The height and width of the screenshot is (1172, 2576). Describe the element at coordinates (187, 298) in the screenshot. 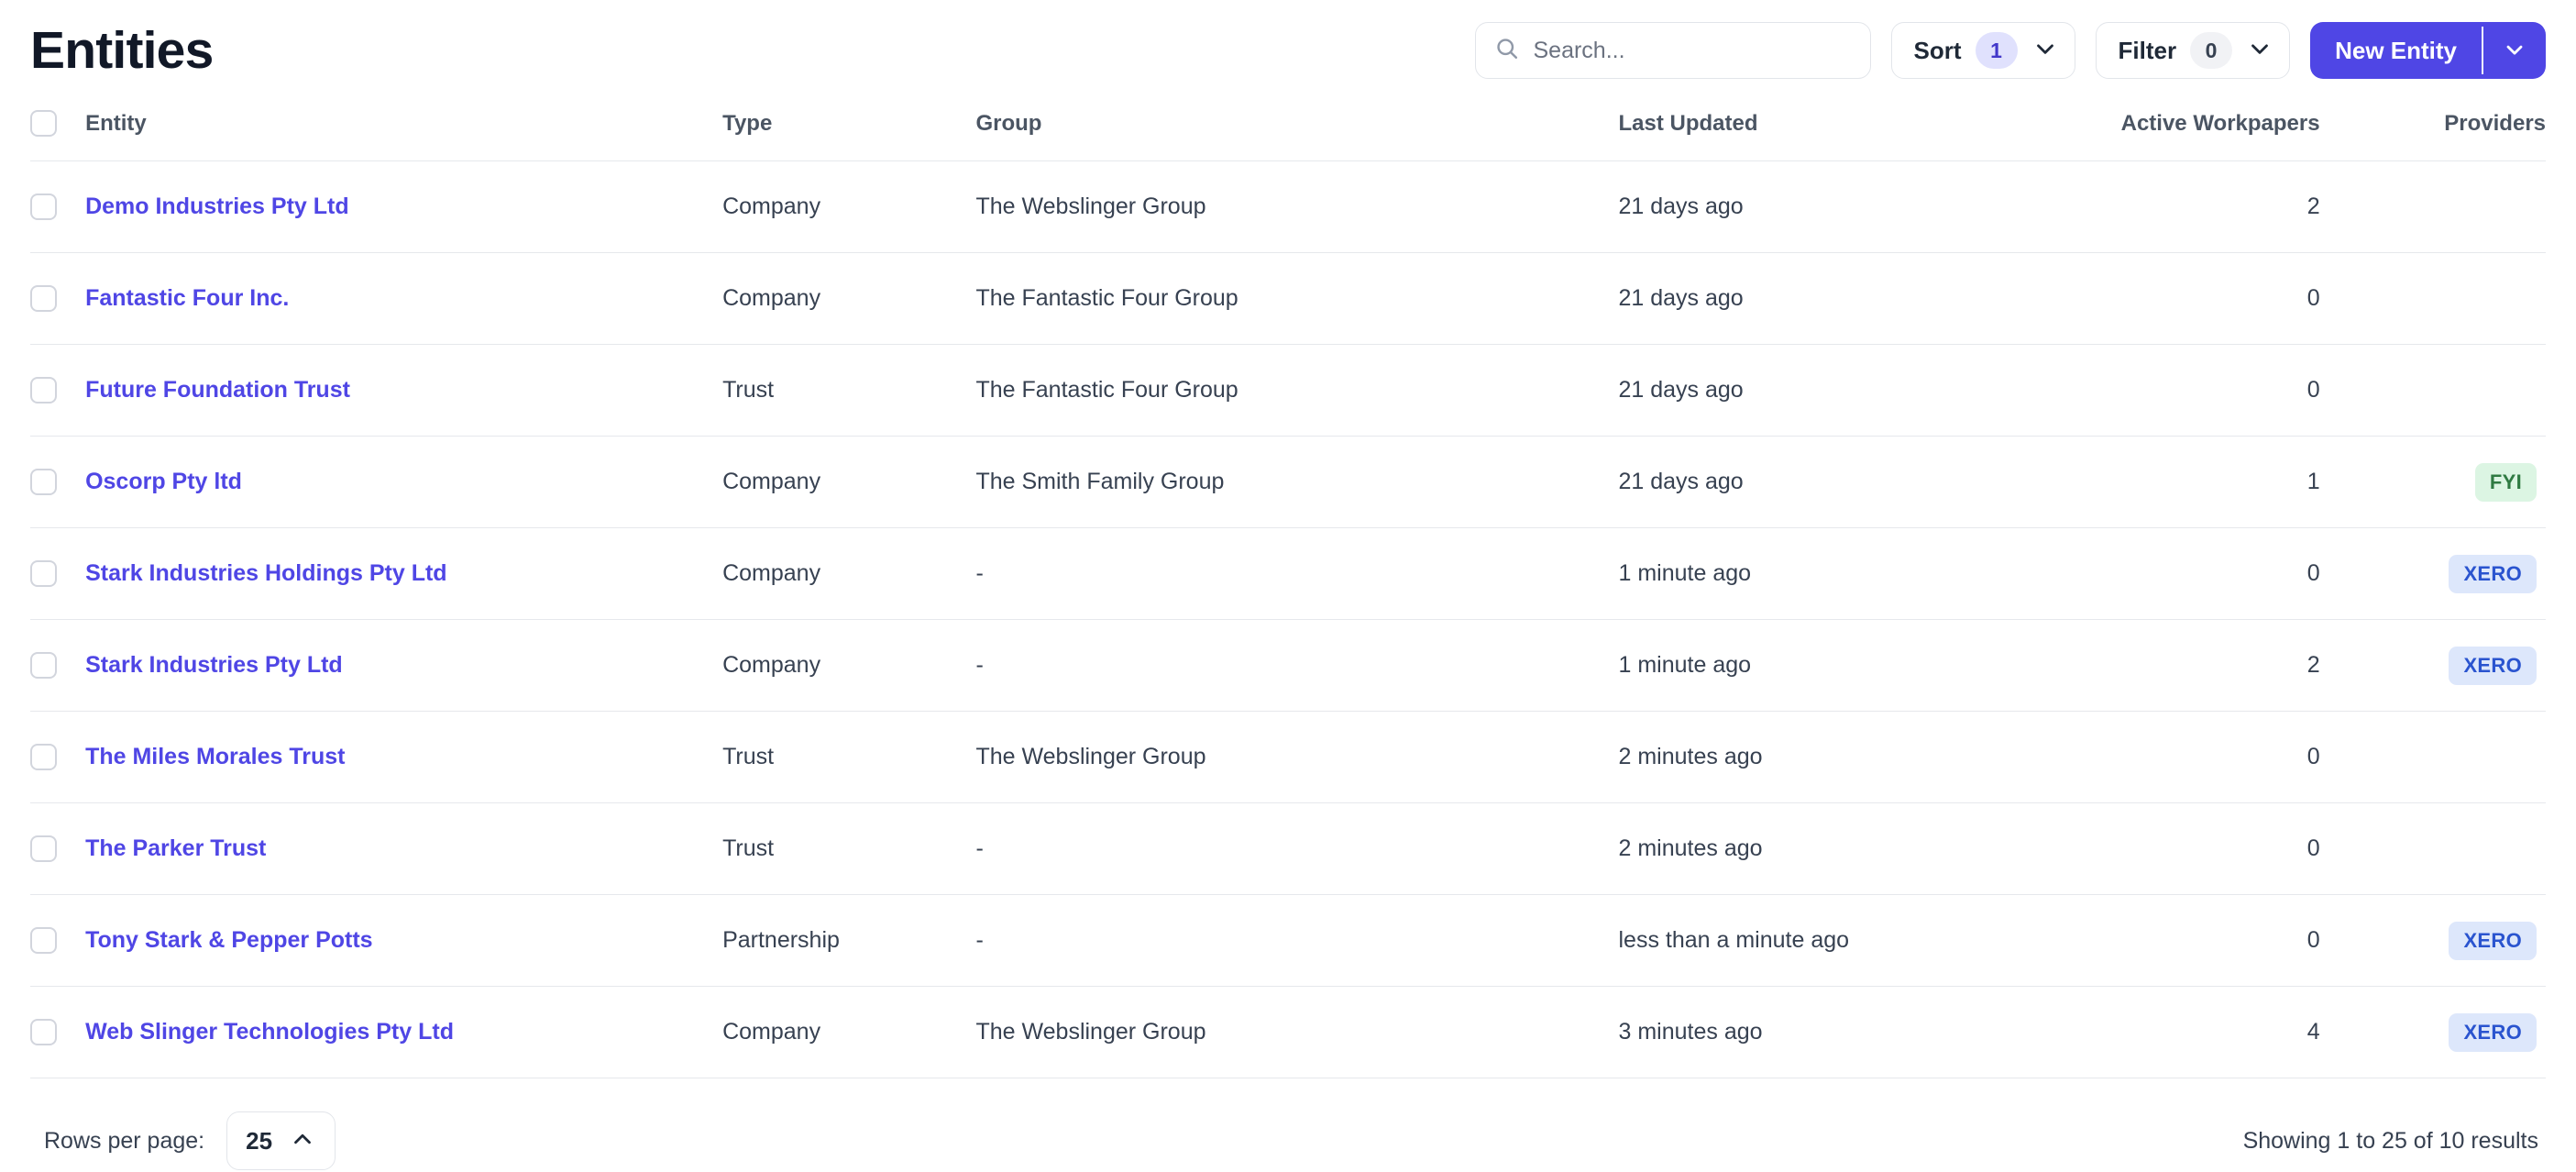

I see `entity-link: Fantastic Four Inc.` at that location.